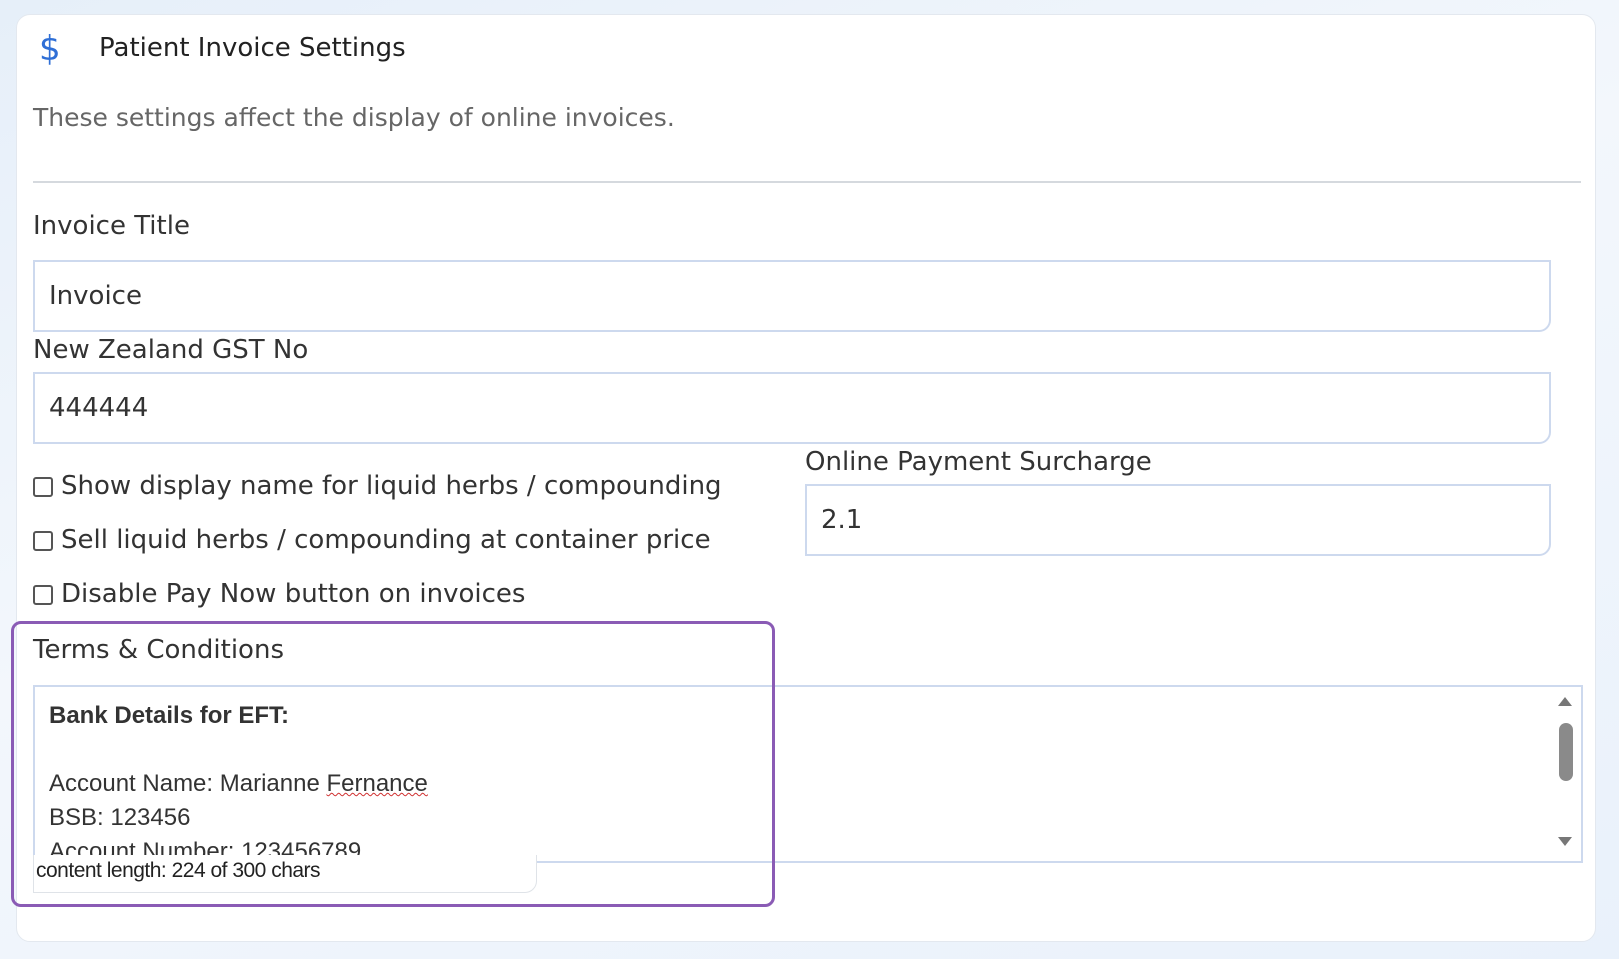 The height and width of the screenshot is (959, 1619). I want to click on content-length-counter: content length: 224 of 300 chars, so click(285, 874).